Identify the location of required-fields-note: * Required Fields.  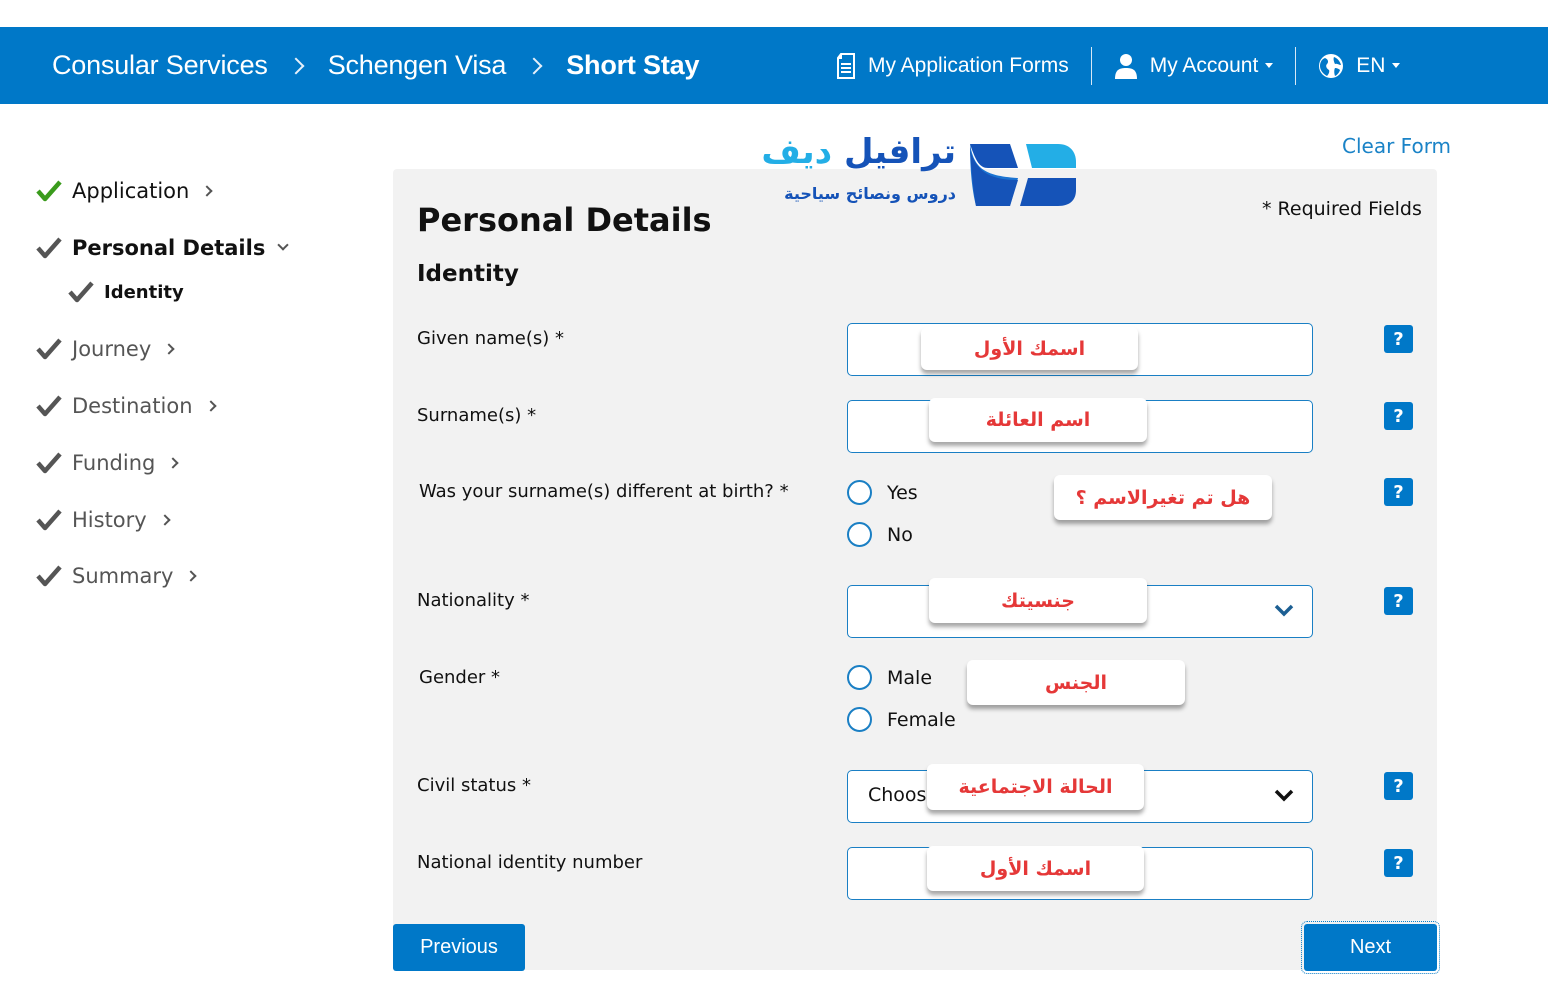
(1342, 209).